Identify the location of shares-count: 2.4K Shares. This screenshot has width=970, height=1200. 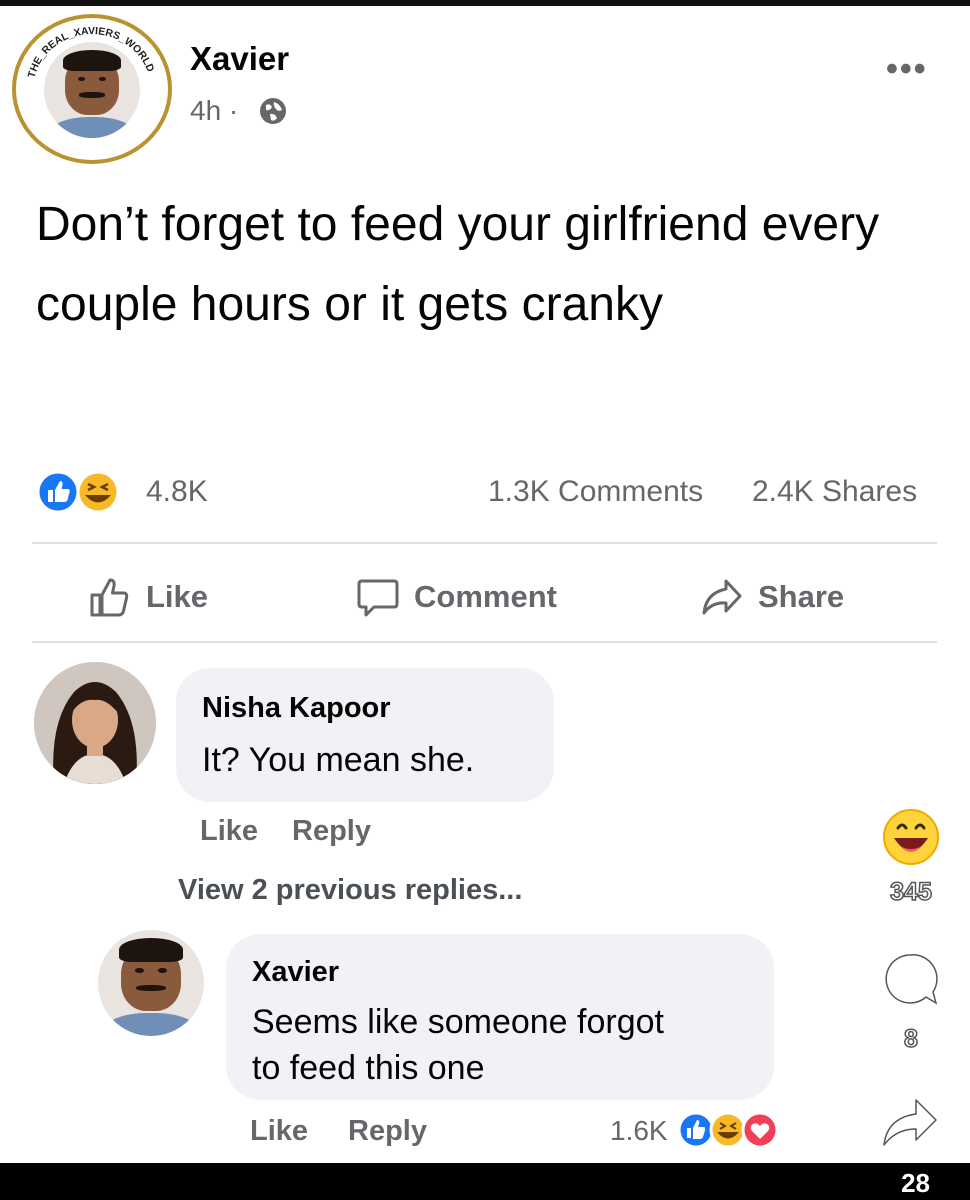
(834, 492).